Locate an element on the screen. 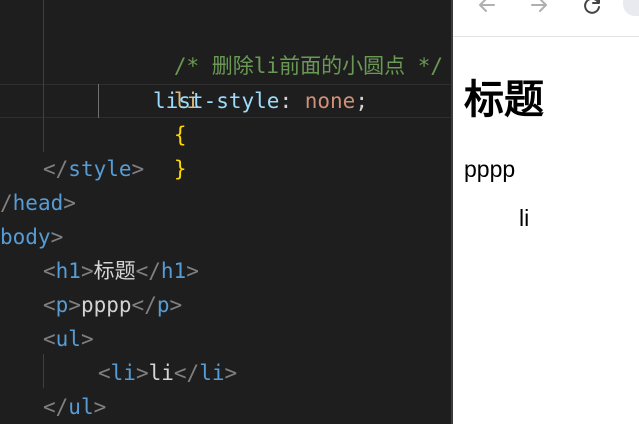  code-line-ul-open: <ul> is located at coordinates (68, 339).